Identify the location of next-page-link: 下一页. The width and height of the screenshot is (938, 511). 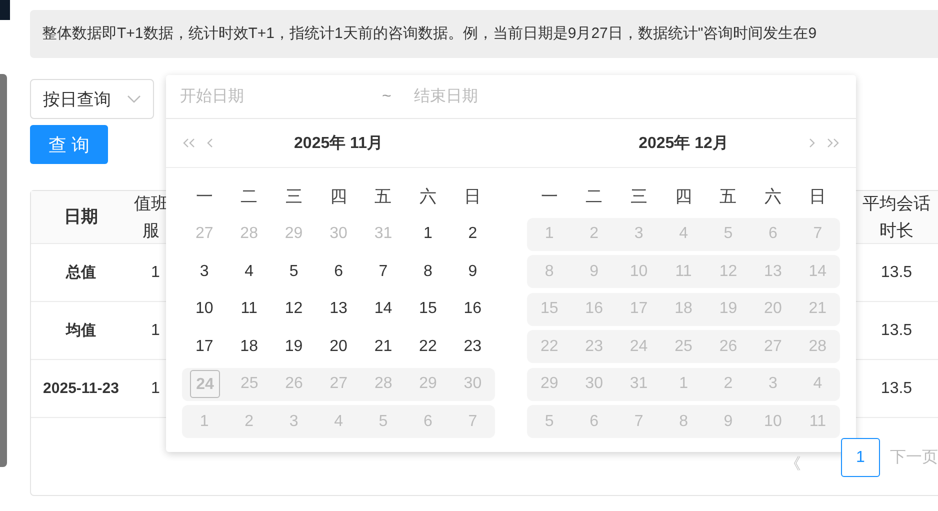
(914, 457).